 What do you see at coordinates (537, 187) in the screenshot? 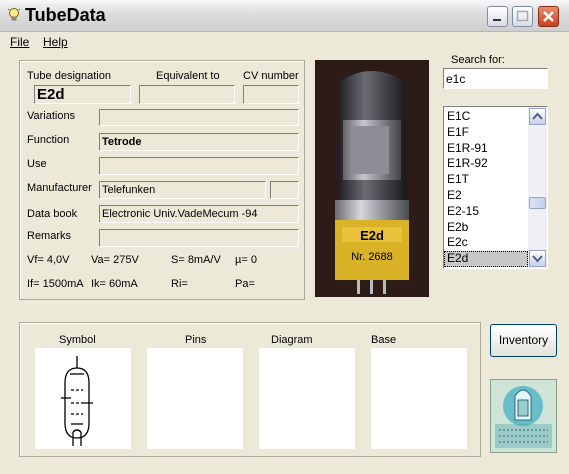
I see `list-scrollbar` at bounding box center [537, 187].